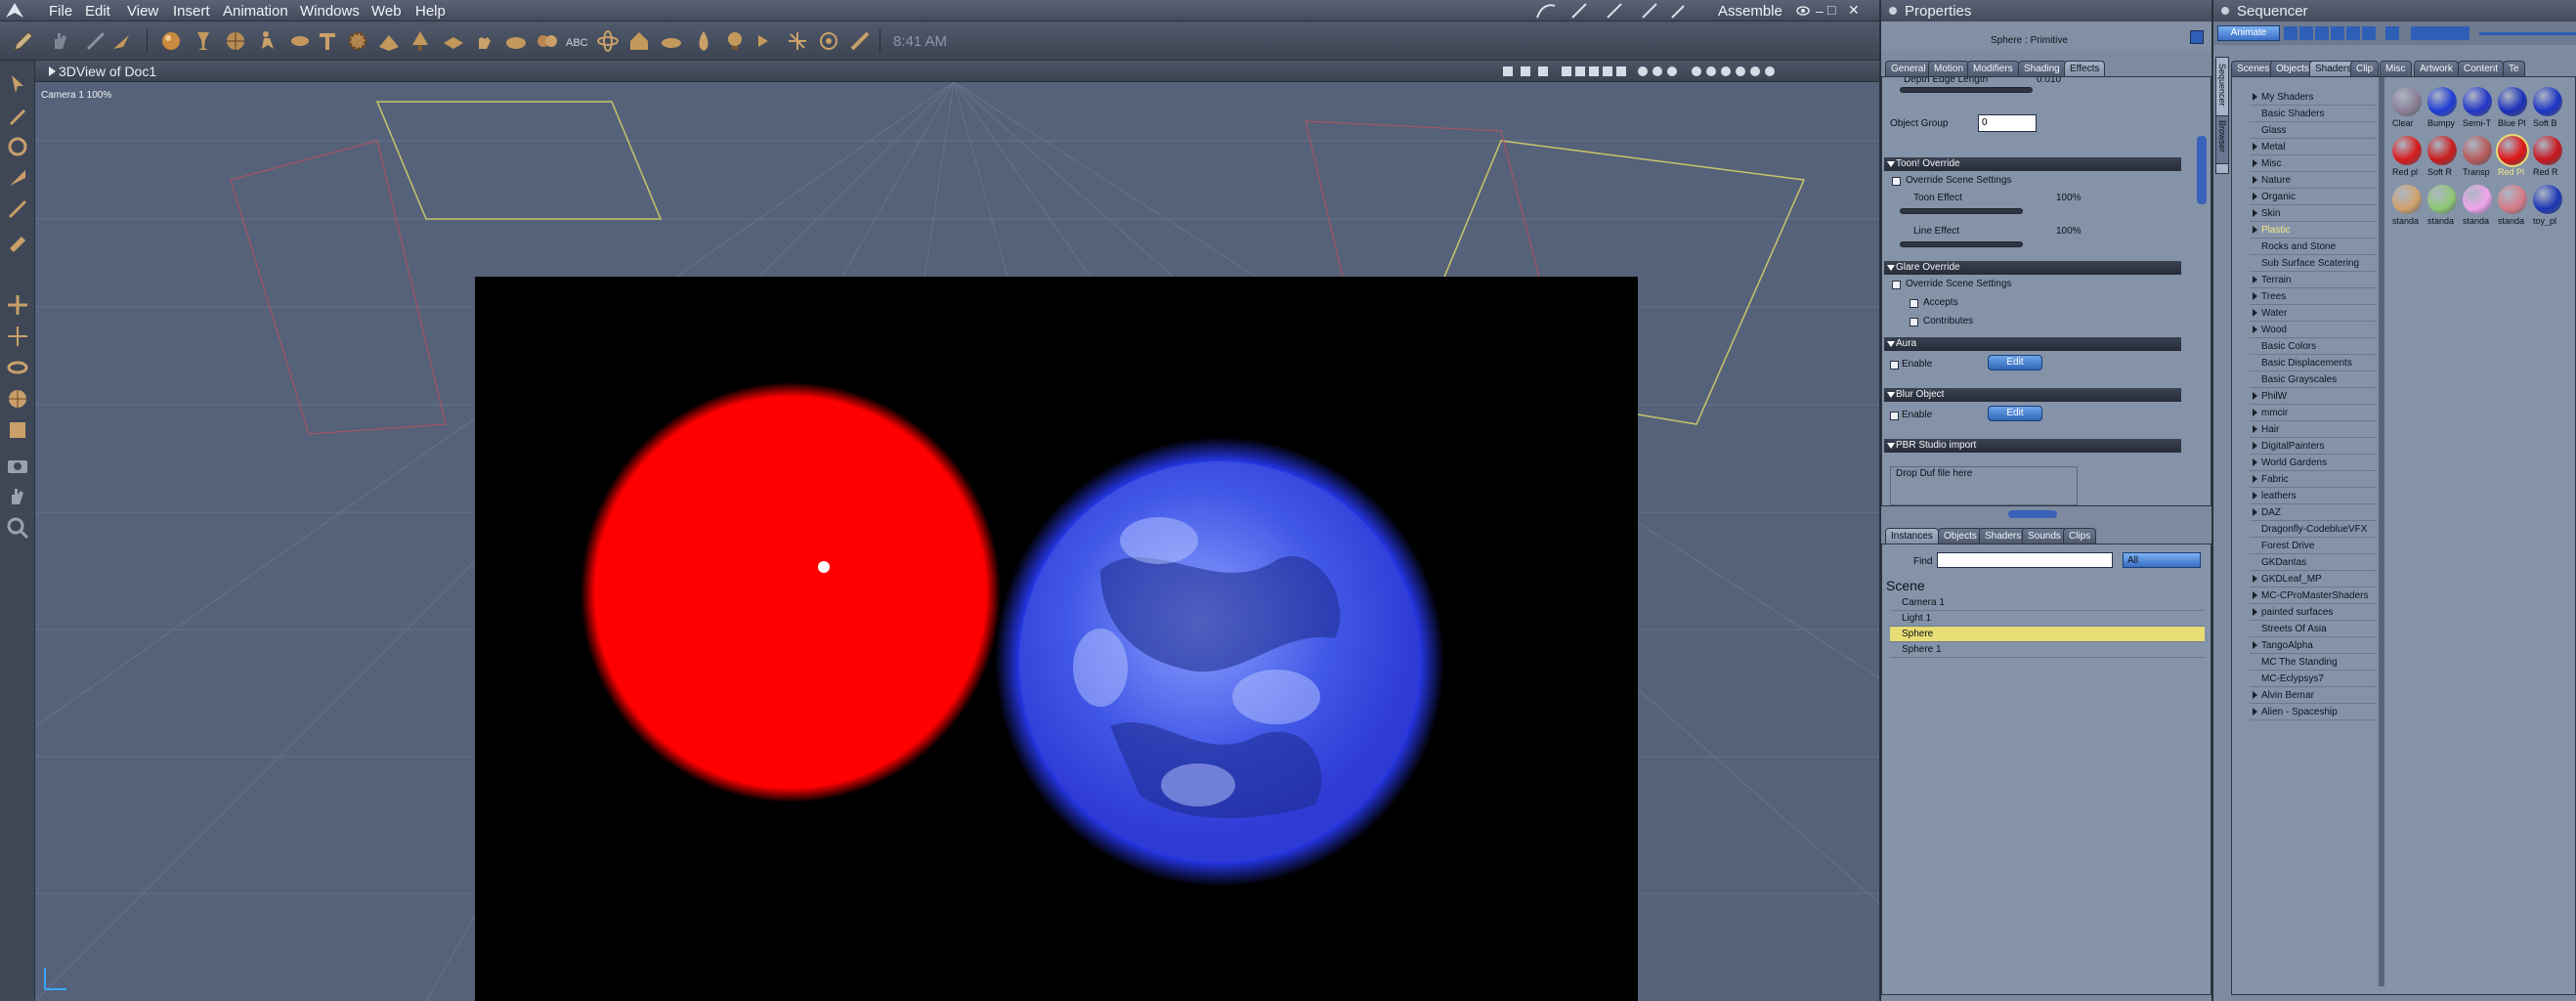  Describe the element at coordinates (671, 41) in the screenshot. I see `ocean-icon` at that location.